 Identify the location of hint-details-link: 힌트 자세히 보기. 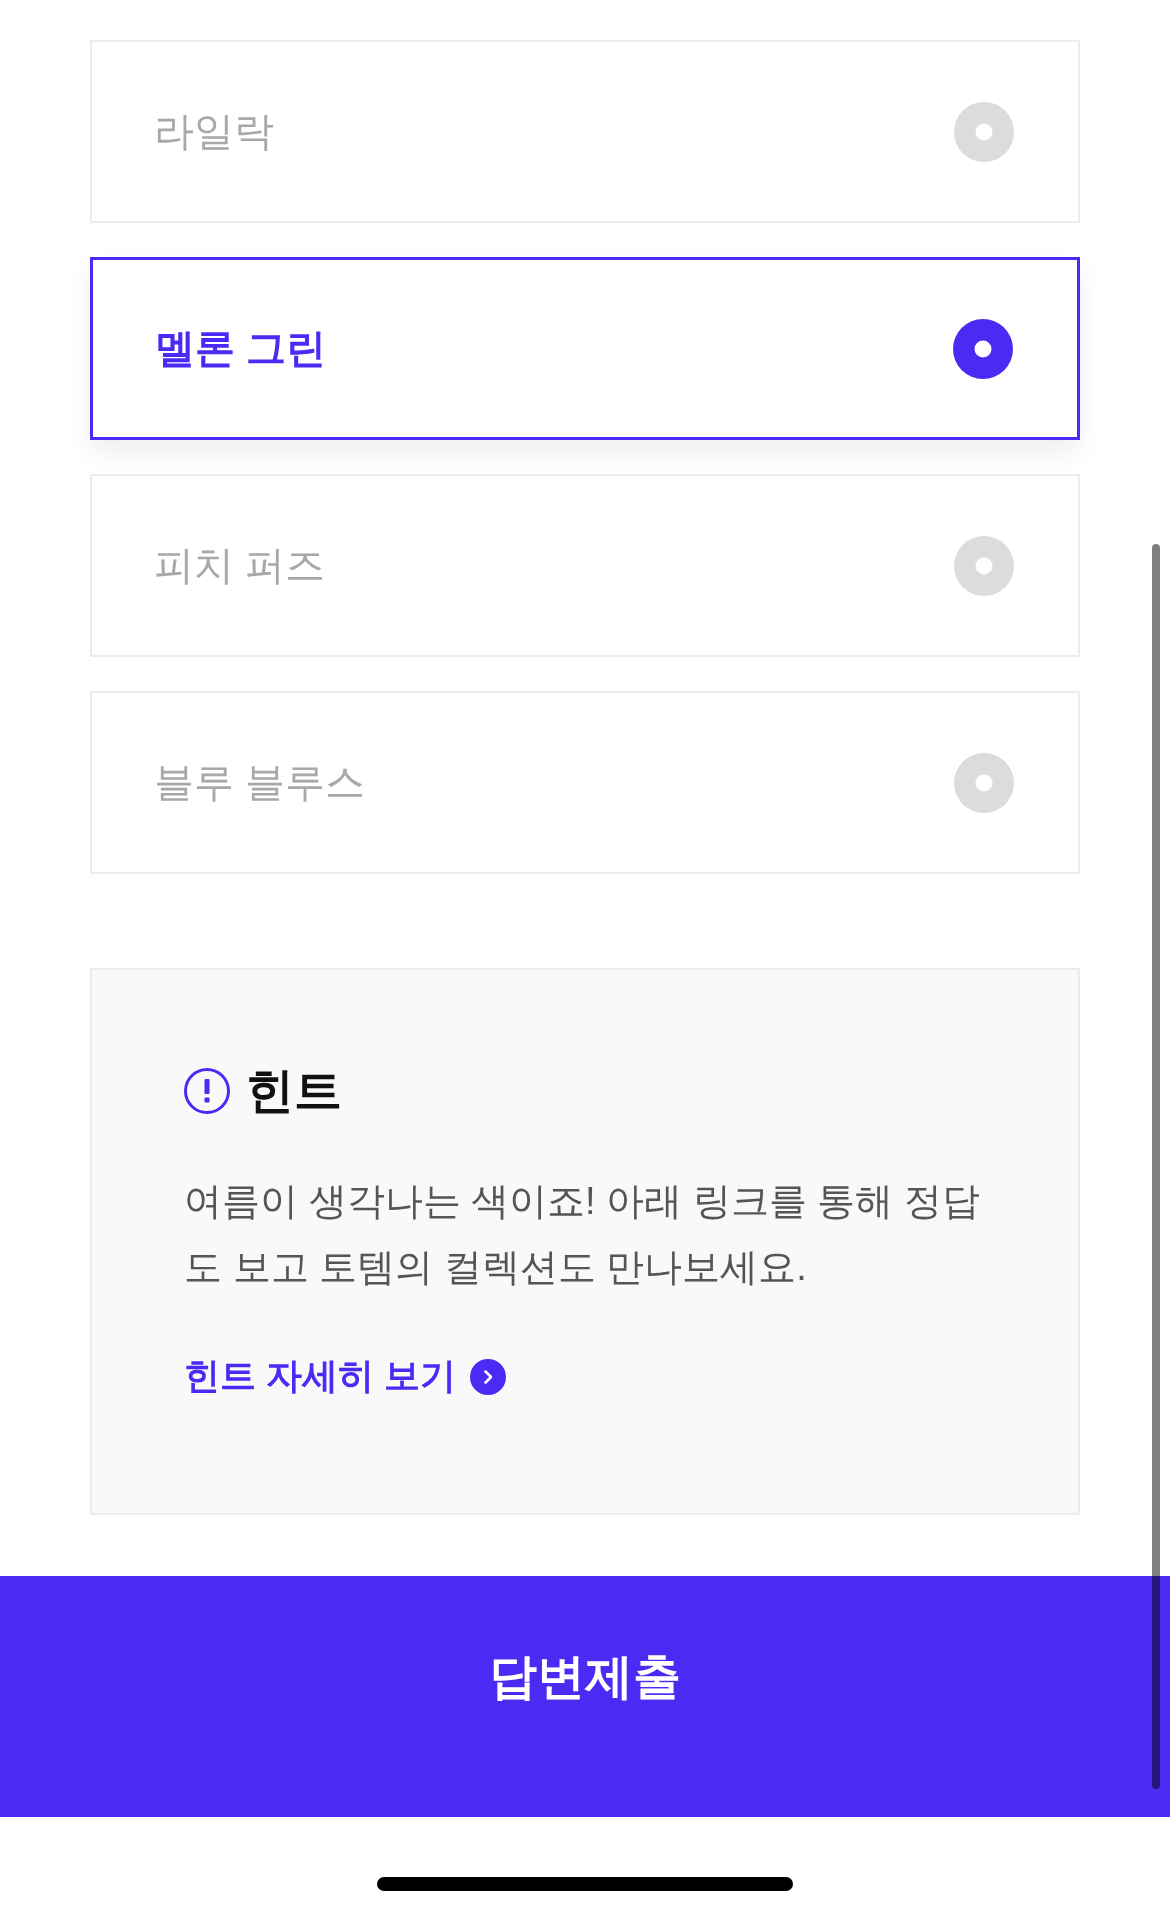
(345, 1376).